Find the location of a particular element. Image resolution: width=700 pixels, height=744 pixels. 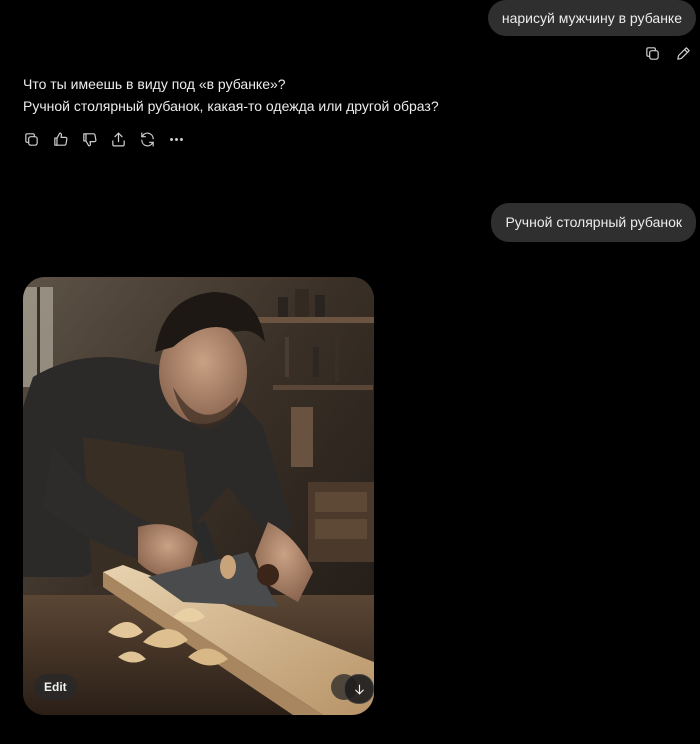

more-icon is located at coordinates (176, 139).